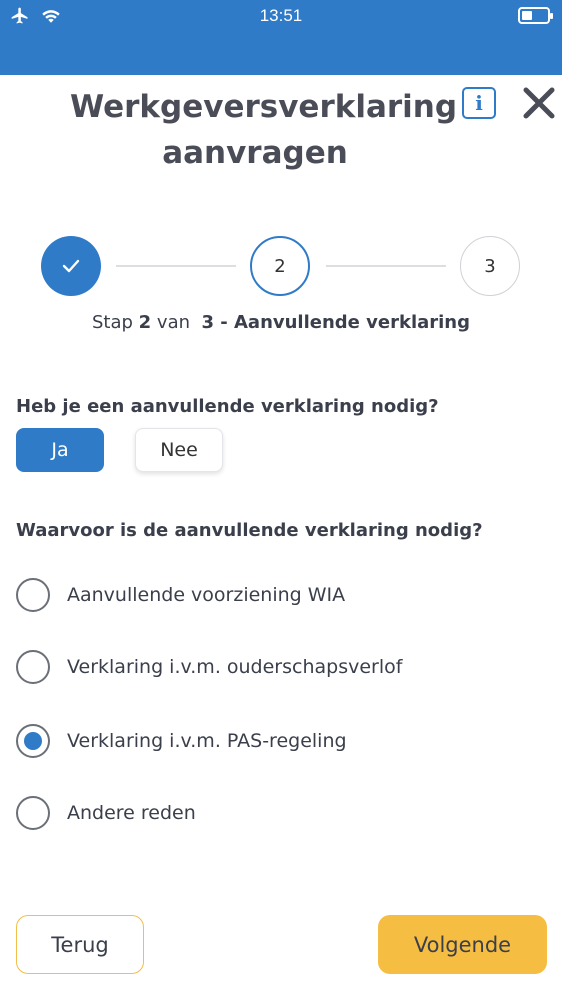 The height and width of the screenshot is (1000, 562). I want to click on radio-option-ouderschapsverlof: Verklaring i.v.m. ouderschapsverlof, so click(209, 667).